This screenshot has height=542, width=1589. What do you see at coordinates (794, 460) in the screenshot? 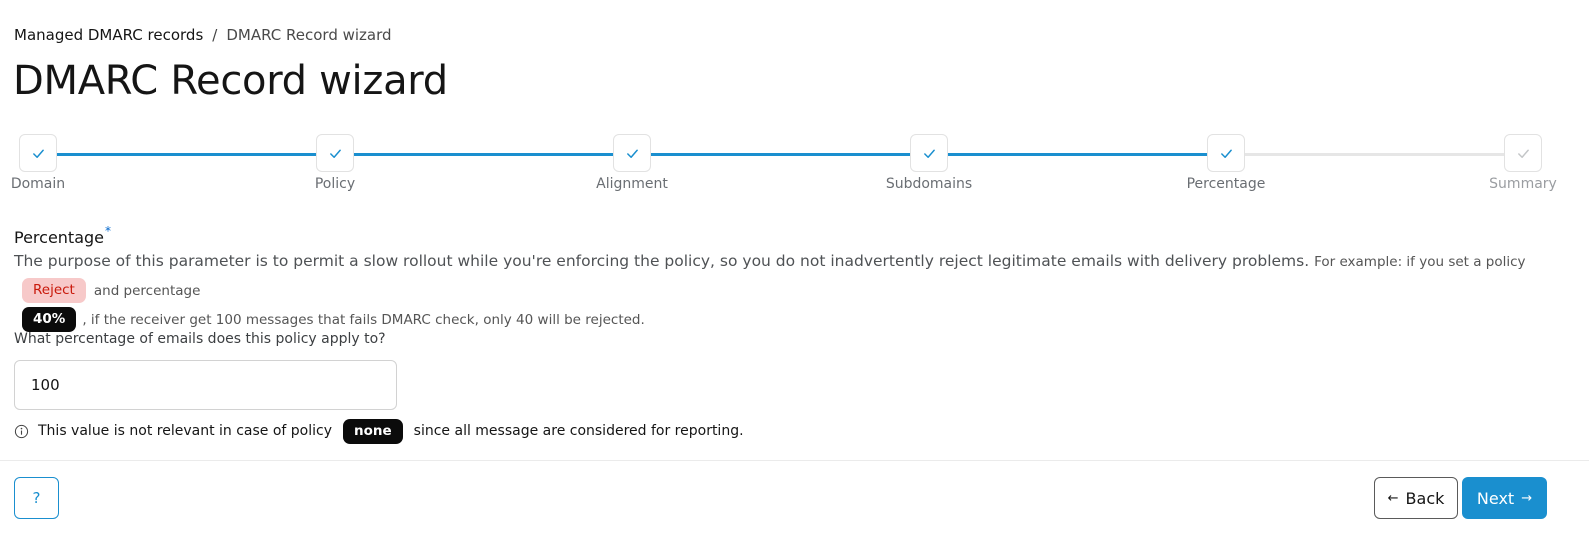
I see `footer-divider` at bounding box center [794, 460].